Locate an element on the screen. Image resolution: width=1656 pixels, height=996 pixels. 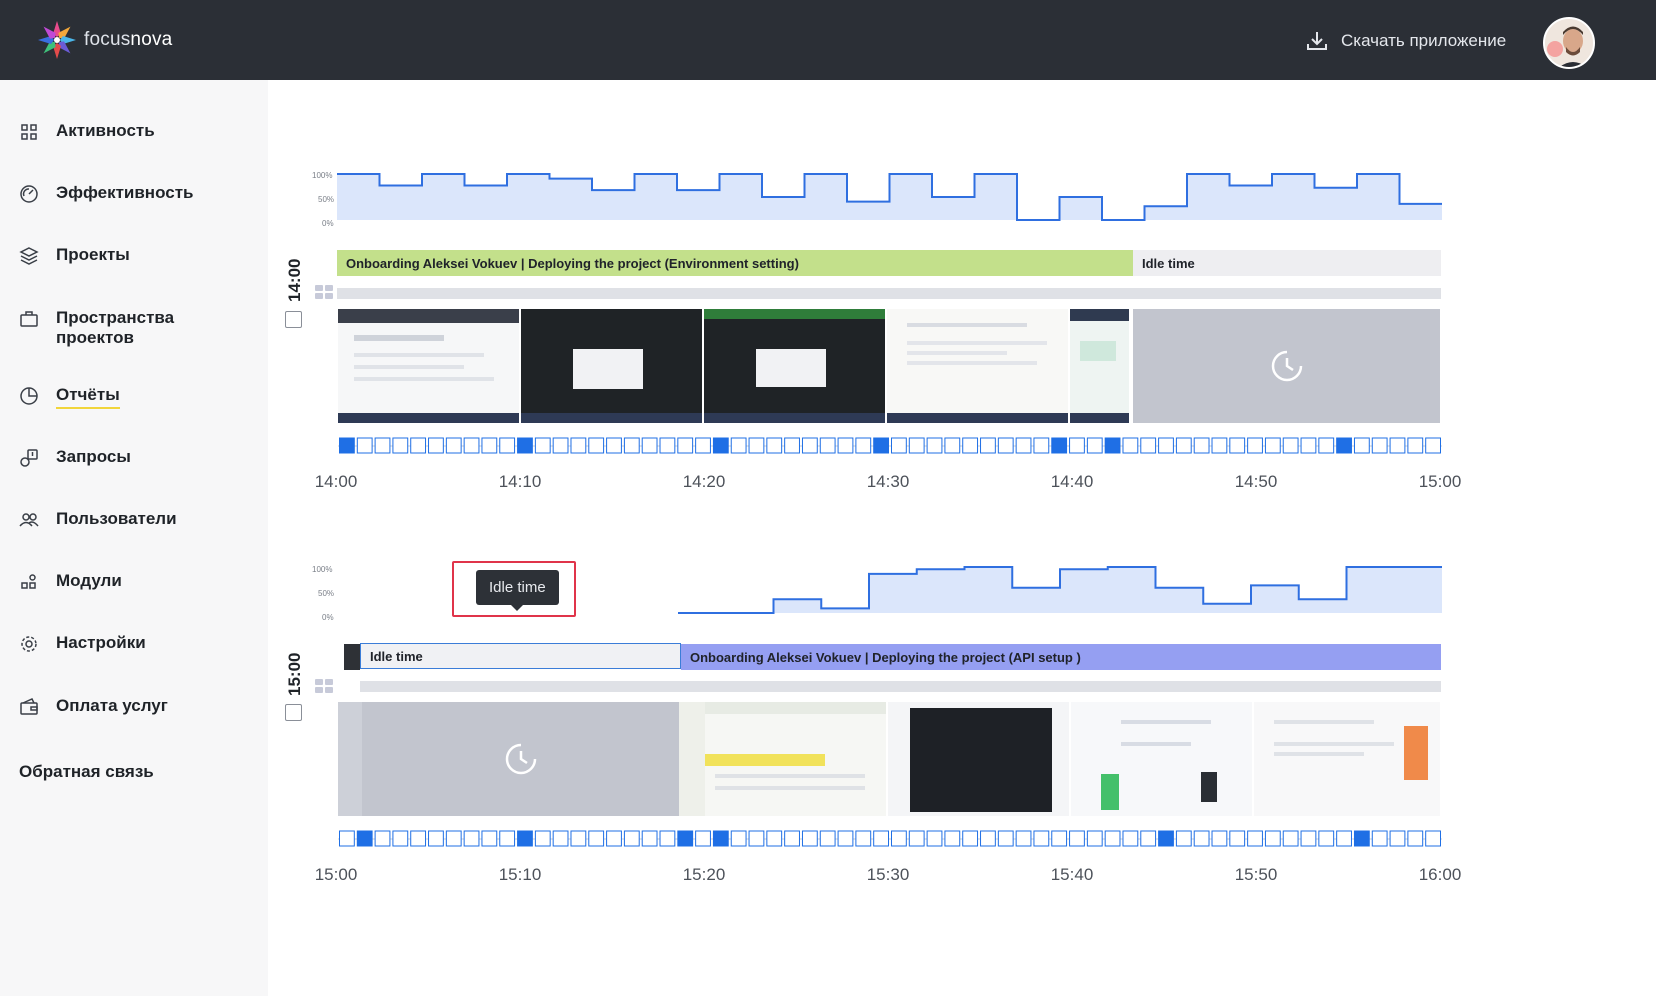
sidebar-item-reports: Отчёты is located at coordinates (69, 397).